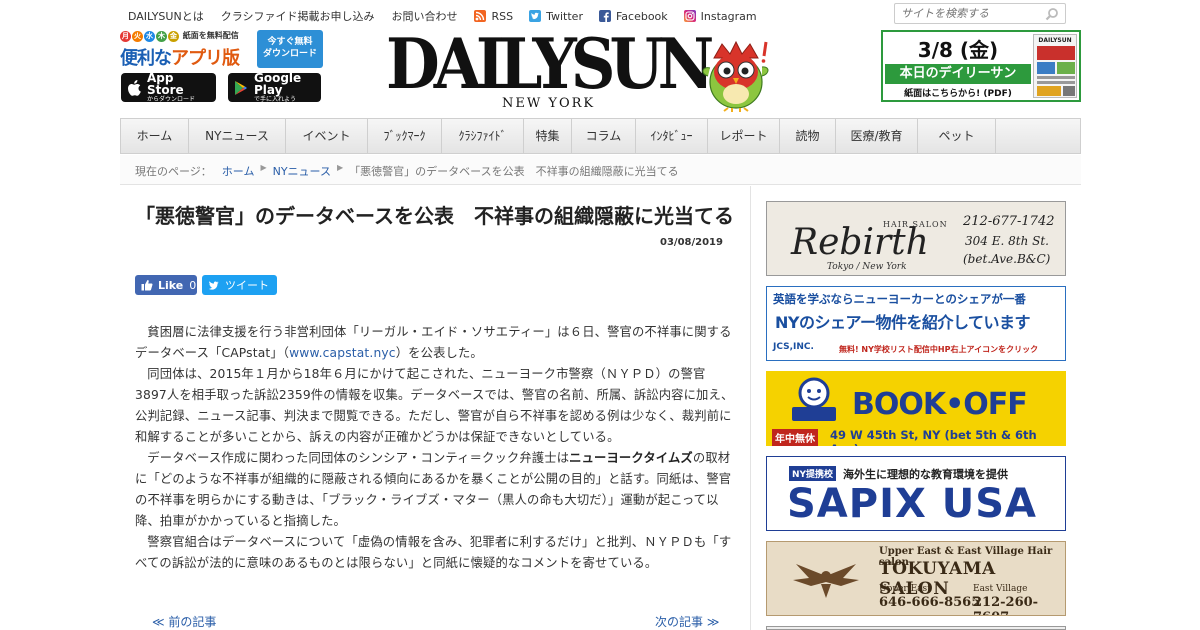 This screenshot has width=1200, height=630. What do you see at coordinates (958, 92) in the screenshot?
I see `pdf-link: 紙面はこちらから! (PDF)` at bounding box center [958, 92].